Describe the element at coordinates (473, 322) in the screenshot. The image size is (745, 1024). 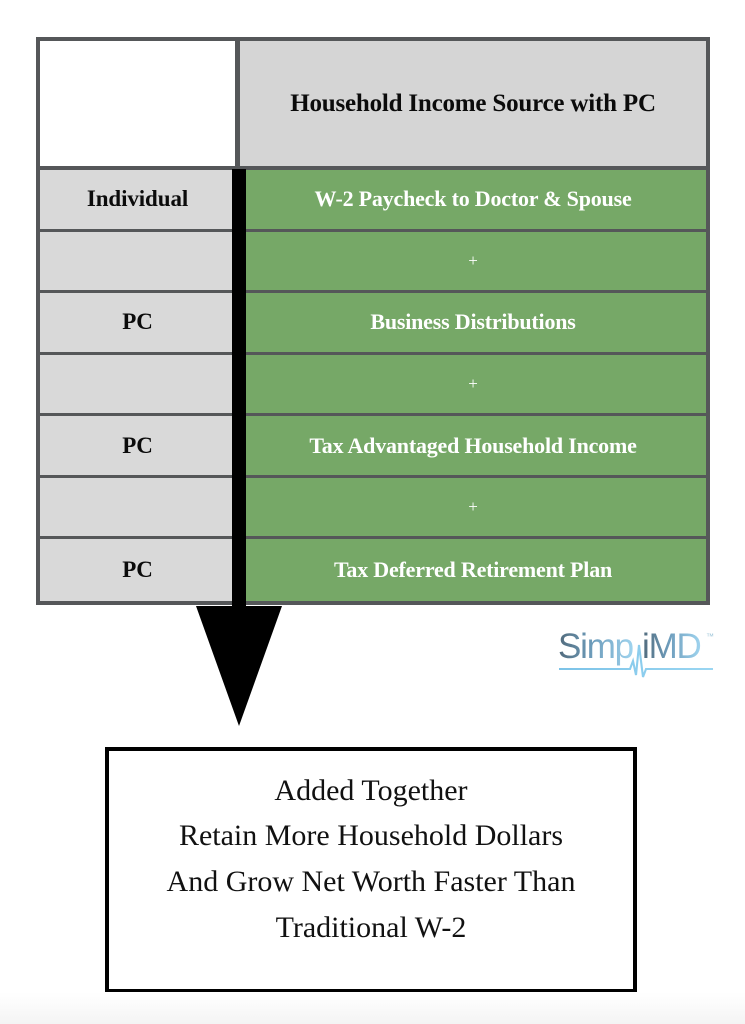
I see `income-source-cell: Business Distributions` at that location.